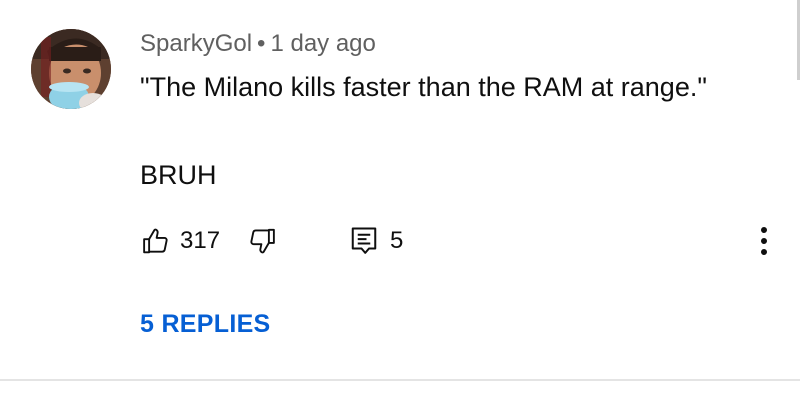  Describe the element at coordinates (200, 240) in the screenshot. I see `like-count: 317` at that location.